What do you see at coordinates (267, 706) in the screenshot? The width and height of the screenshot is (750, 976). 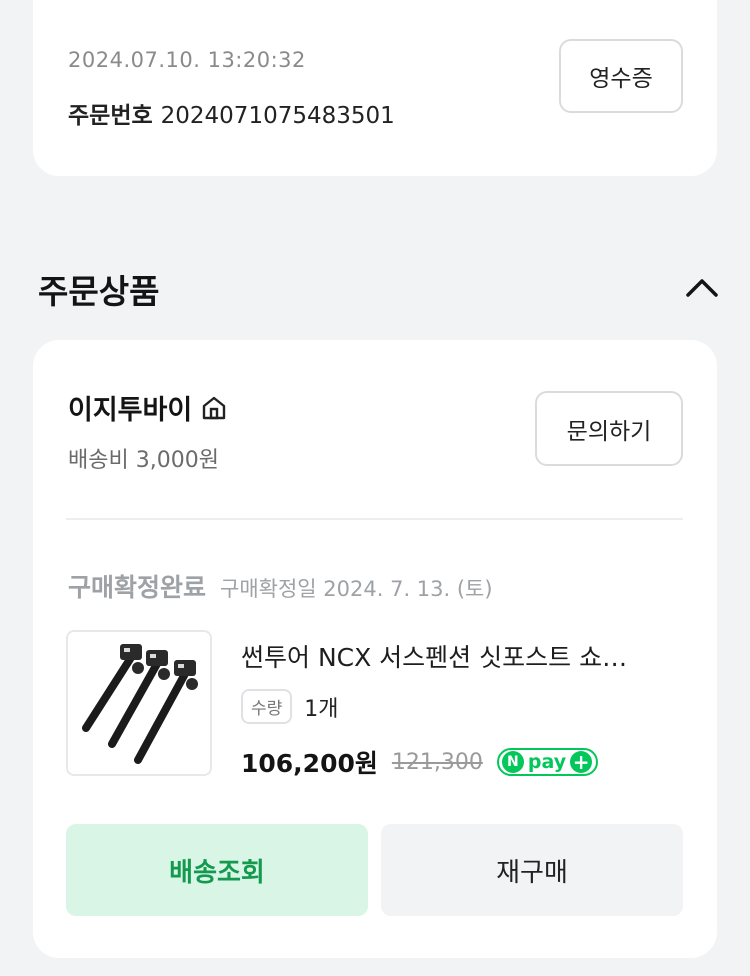 I see `quantity-badge: 수량` at bounding box center [267, 706].